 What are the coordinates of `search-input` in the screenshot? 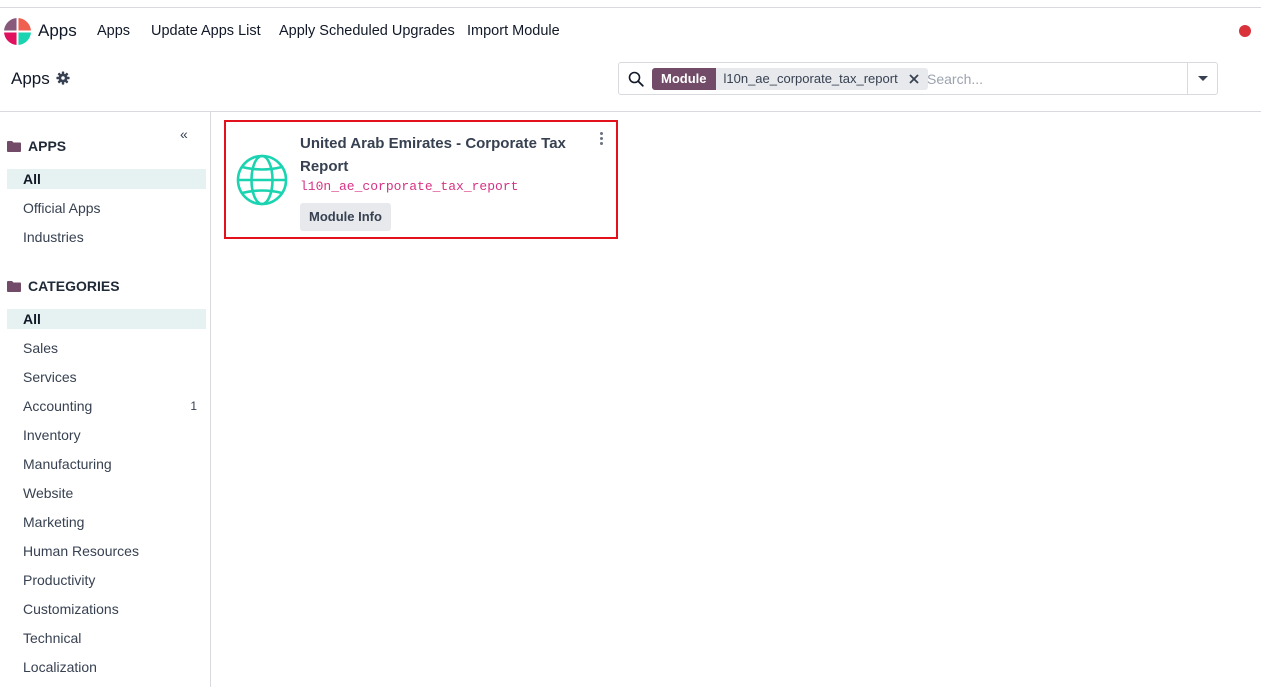 It's located at (1052, 79).